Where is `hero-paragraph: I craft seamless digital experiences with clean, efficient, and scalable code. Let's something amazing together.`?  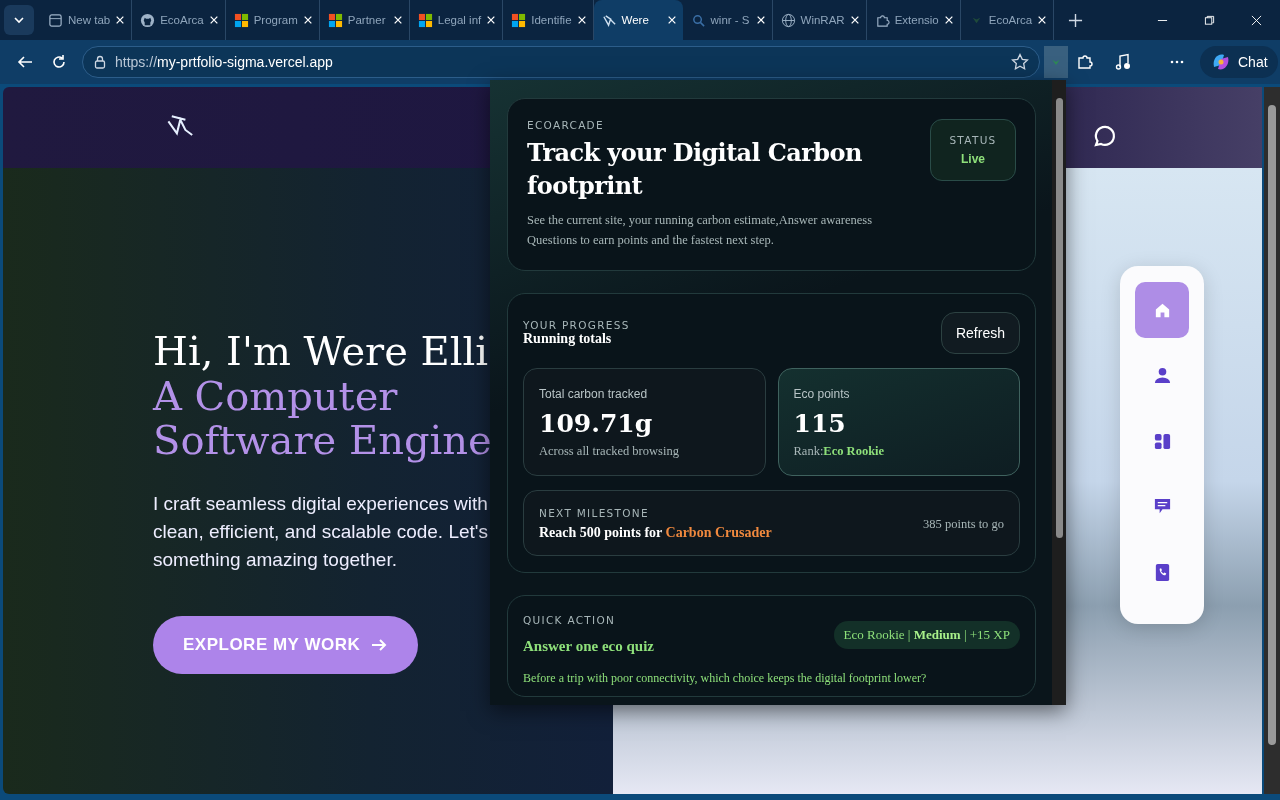
hero-paragraph: I craft seamless digital experiences with clean, efficient, and scalable code. Let's something amazing together. is located at coordinates (321, 532).